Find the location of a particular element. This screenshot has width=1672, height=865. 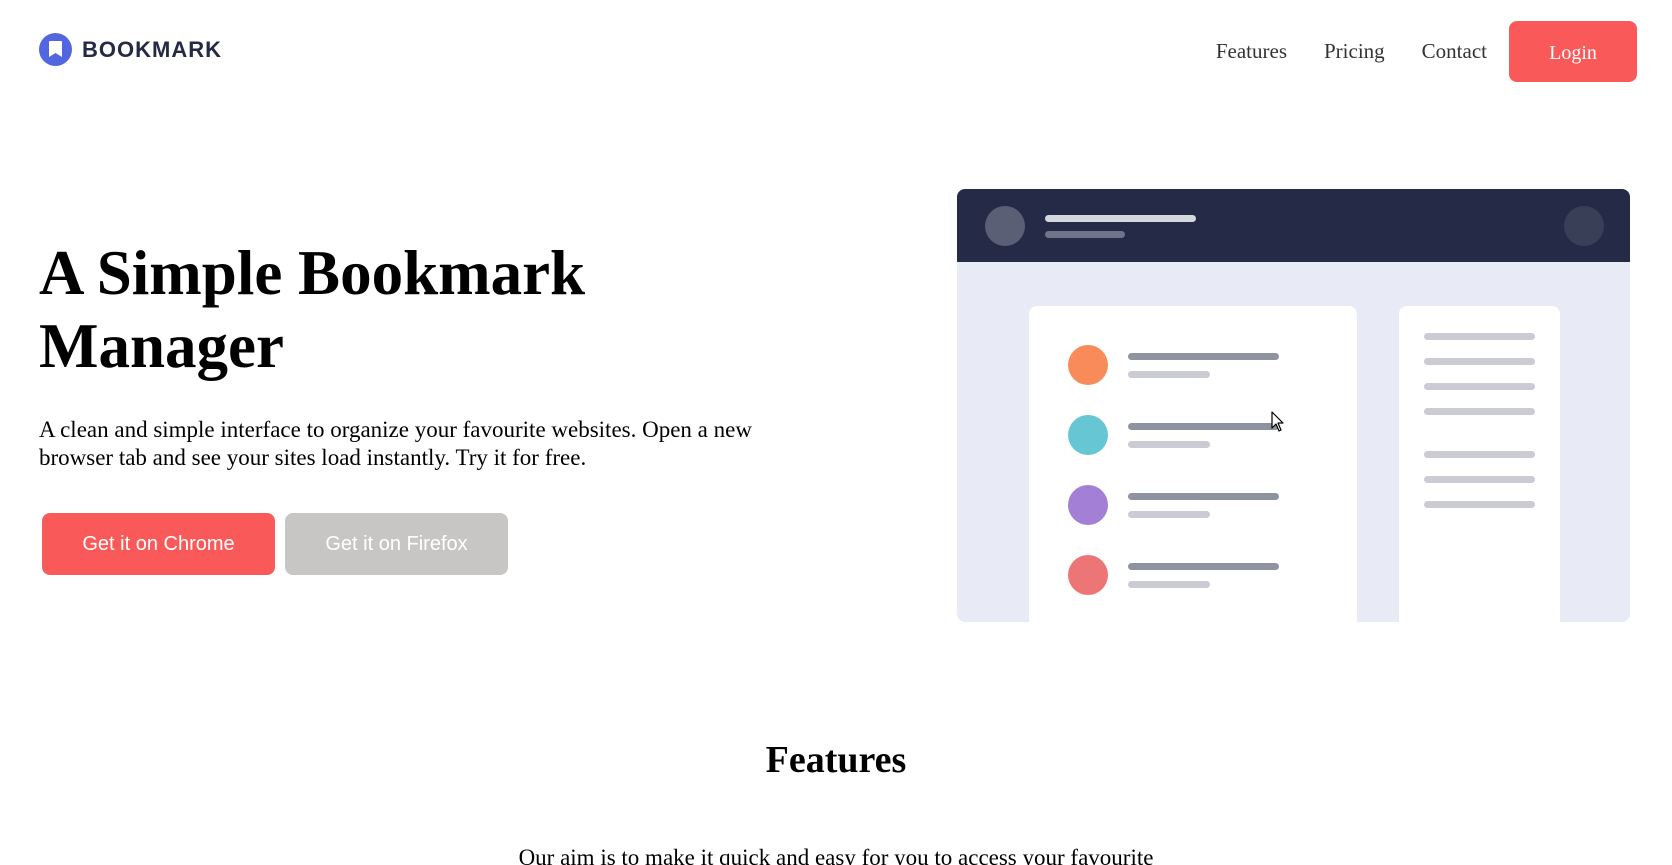

bookmark-icon is located at coordinates (55, 49).